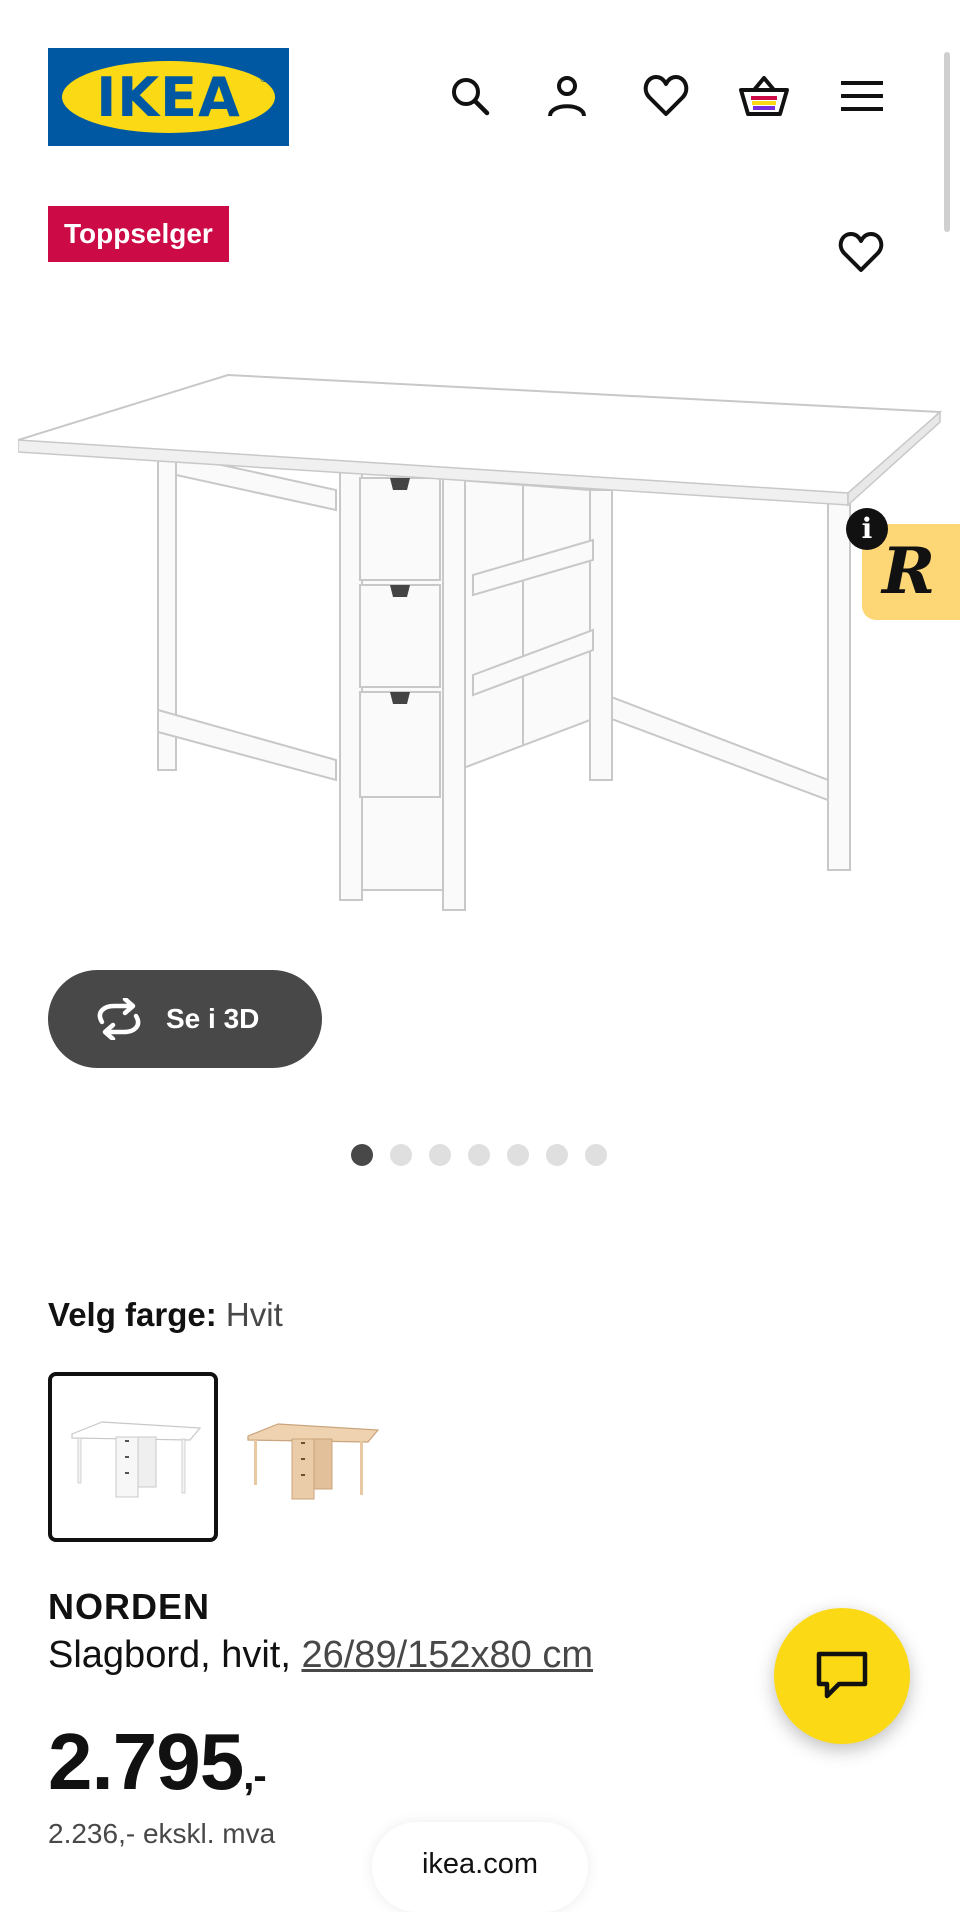 This screenshot has width=960, height=1912. What do you see at coordinates (447, 1655) in the screenshot?
I see `product-size-link: 26/89/152x80 cm` at bounding box center [447, 1655].